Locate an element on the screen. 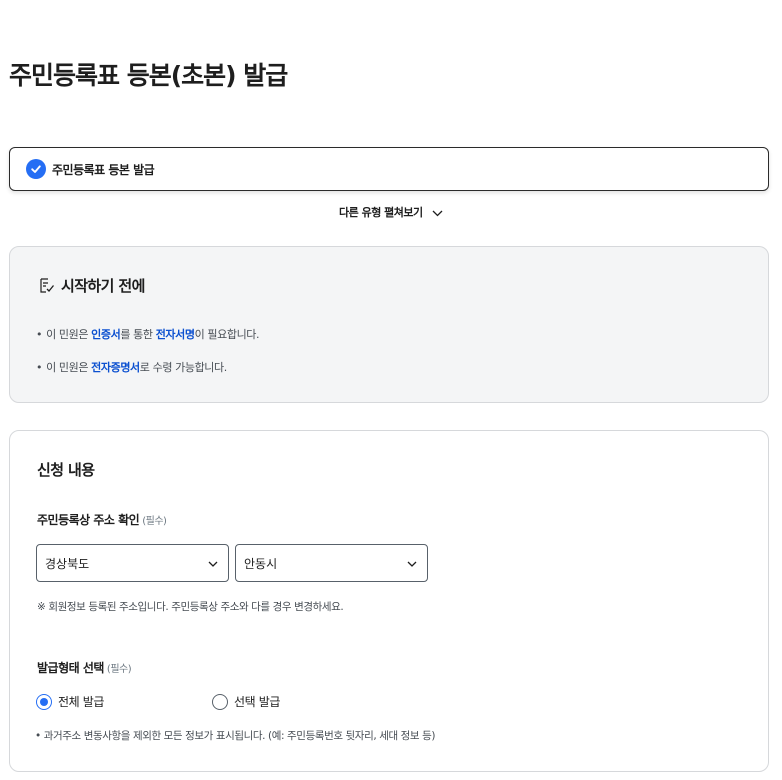  notice-item-signature: • 이 민원은 인증서를 통한 전자서명이 필요합니다. is located at coordinates (148, 334).